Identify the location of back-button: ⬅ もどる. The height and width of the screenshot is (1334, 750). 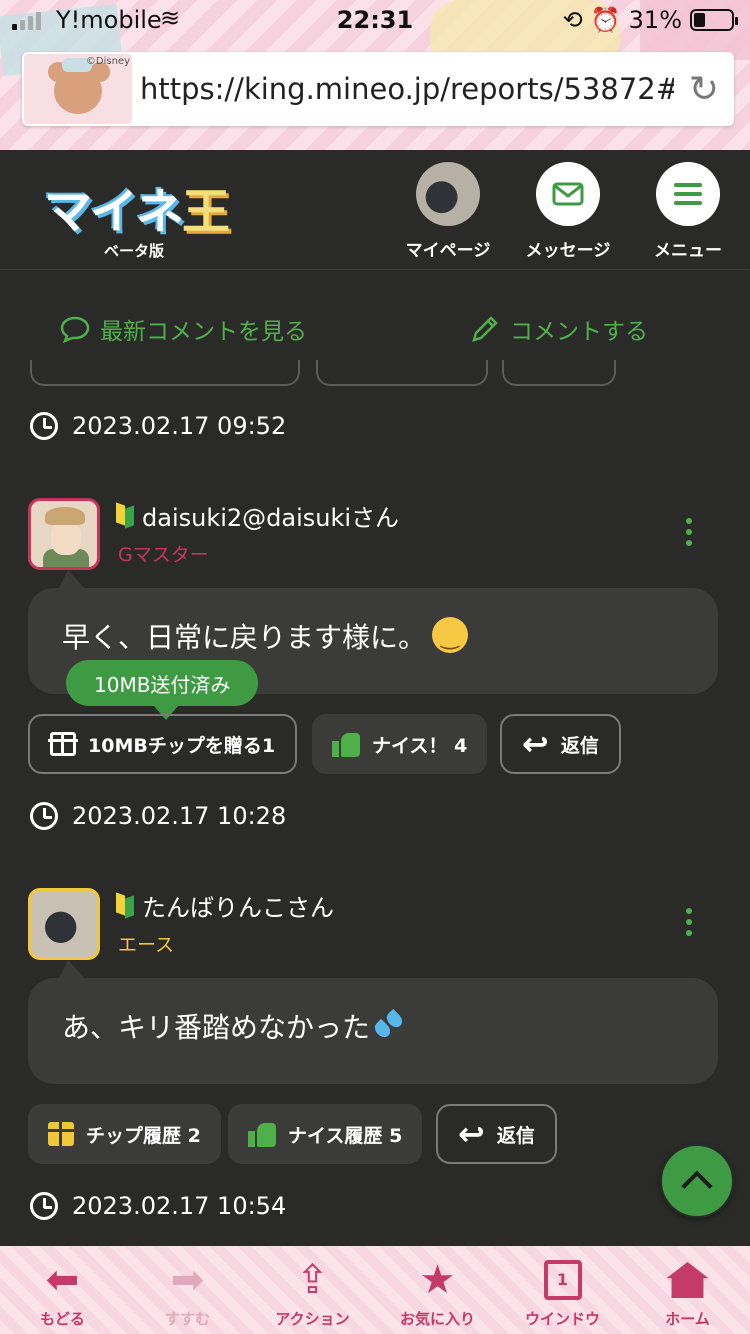
(62, 1290).